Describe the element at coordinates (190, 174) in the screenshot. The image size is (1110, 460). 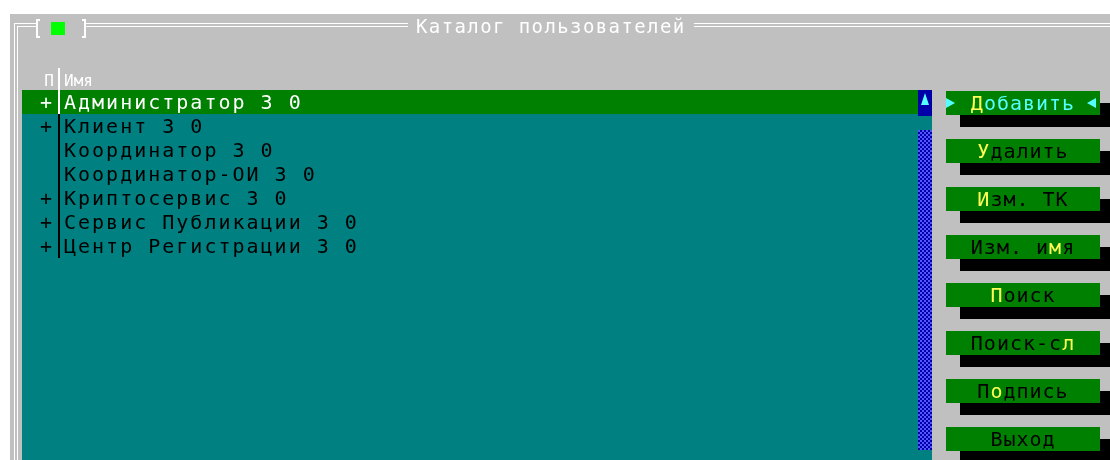
I see `name-cell: Координатор-ОИ 3 0` at that location.